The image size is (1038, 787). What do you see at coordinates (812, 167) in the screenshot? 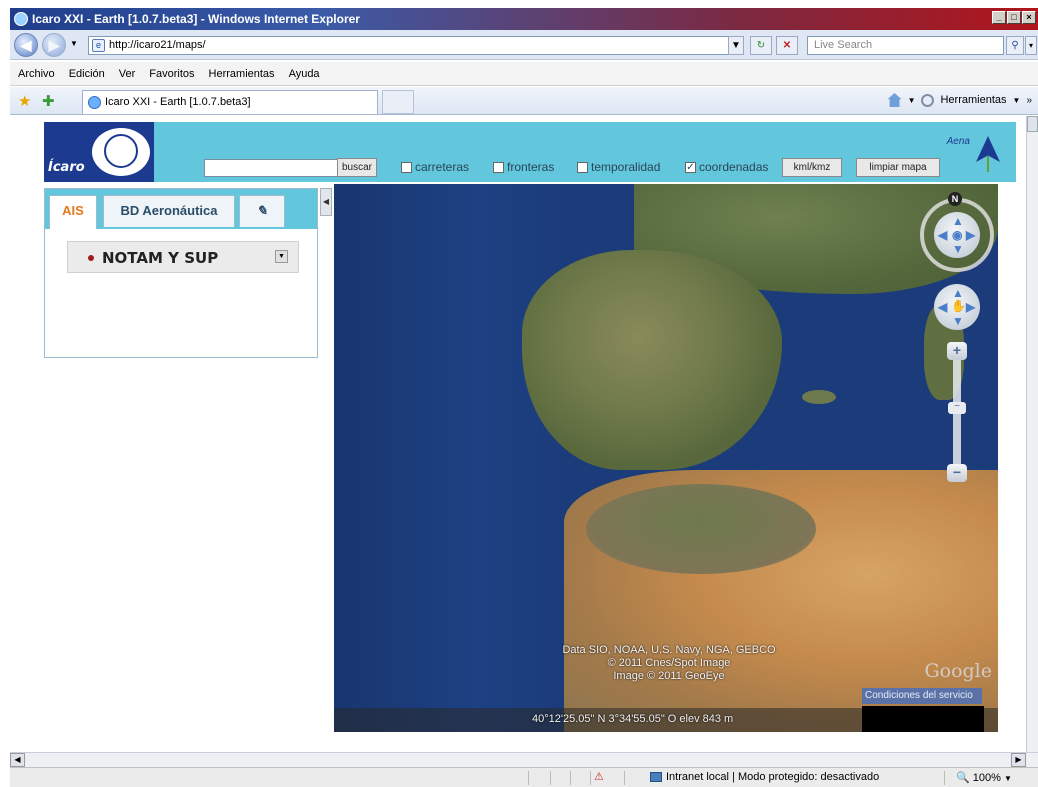
I see `kml-button: kml/kmz` at bounding box center [812, 167].